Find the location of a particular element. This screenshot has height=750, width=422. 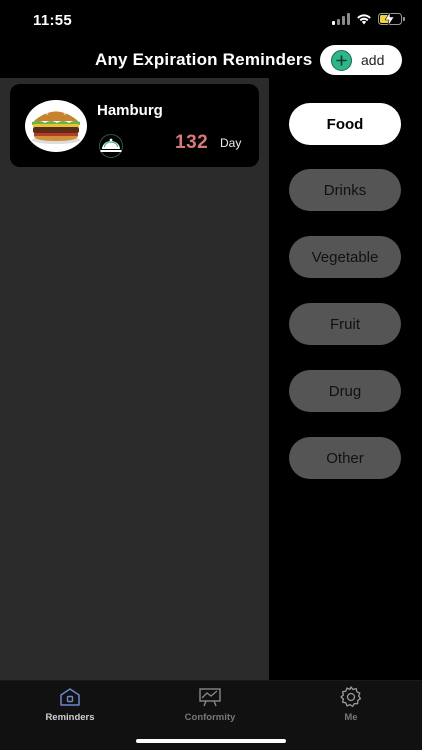

category-food: Food is located at coordinates (345, 124).